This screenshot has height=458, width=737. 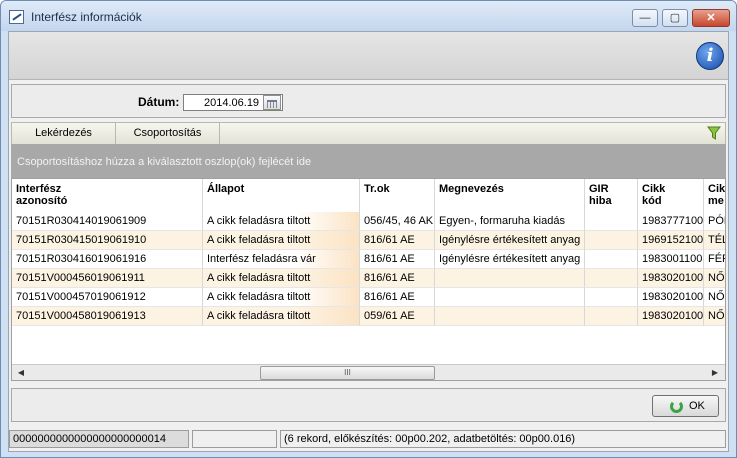 What do you see at coordinates (714, 240) in the screenshot?
I see `table-cell: TÉLI` at bounding box center [714, 240].